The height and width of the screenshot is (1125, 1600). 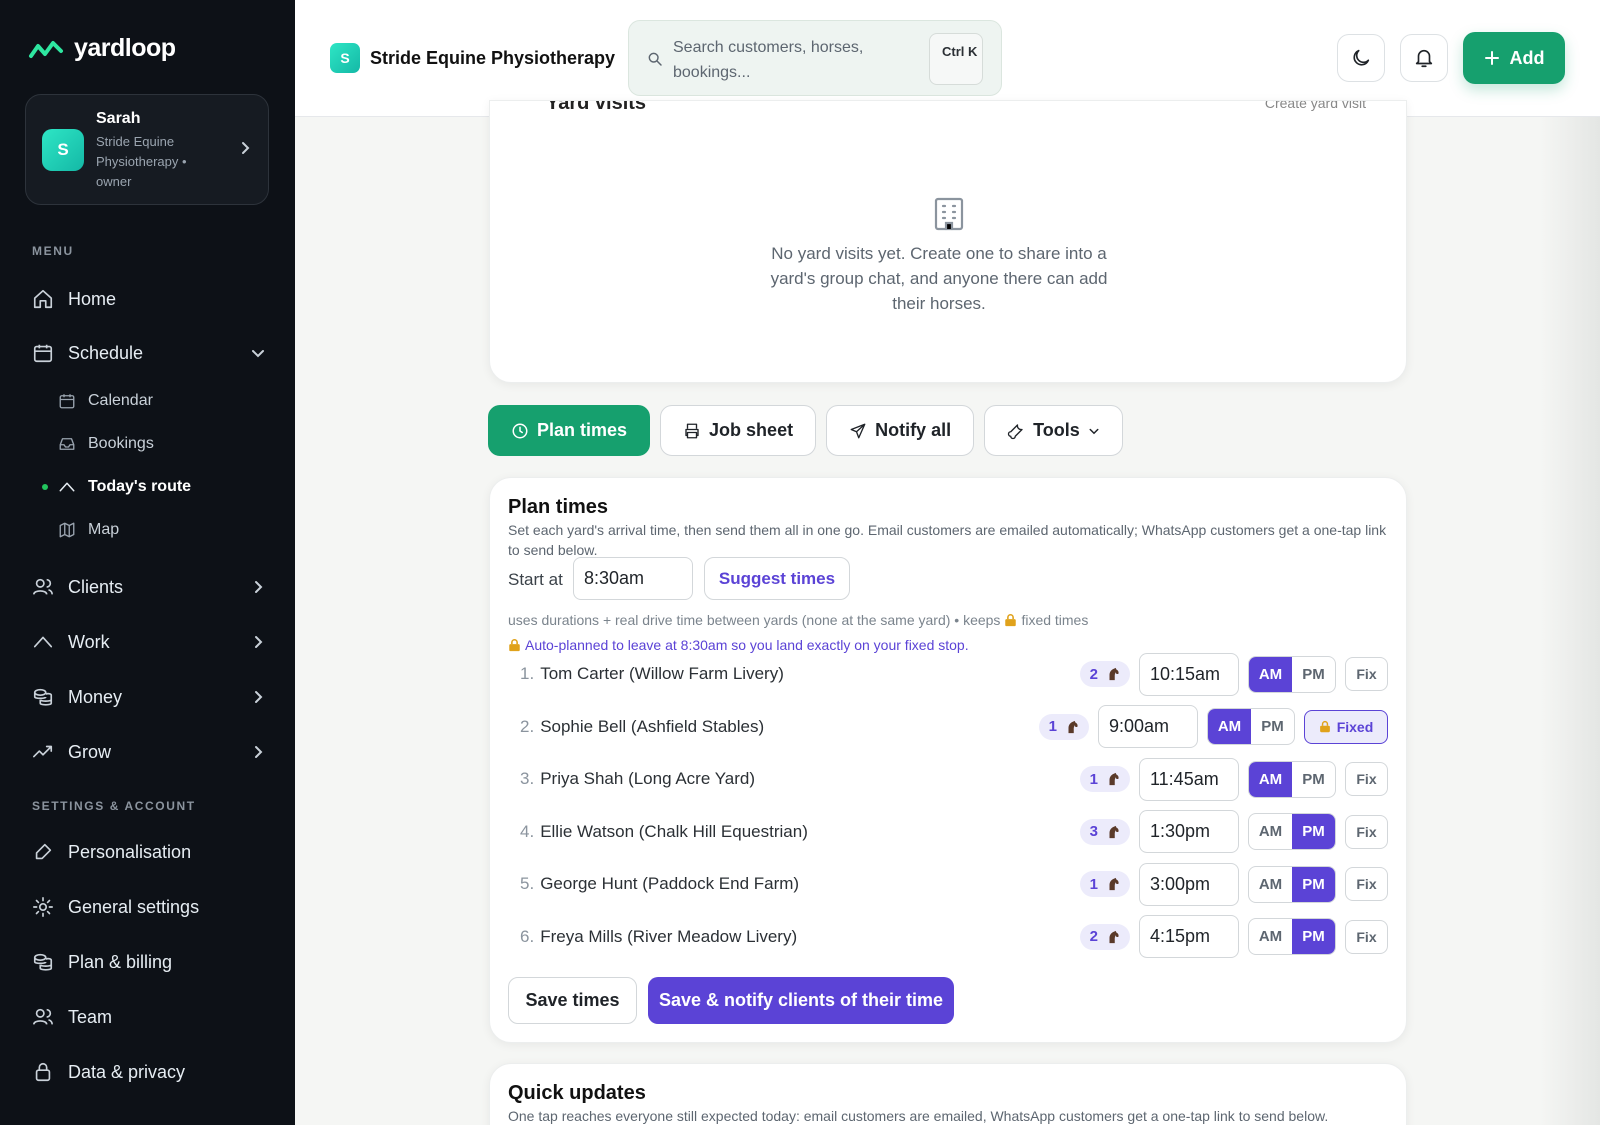 I want to click on route-stop-label: 3. Priya Shah (Long Acre Yard), so click(x=637, y=779).